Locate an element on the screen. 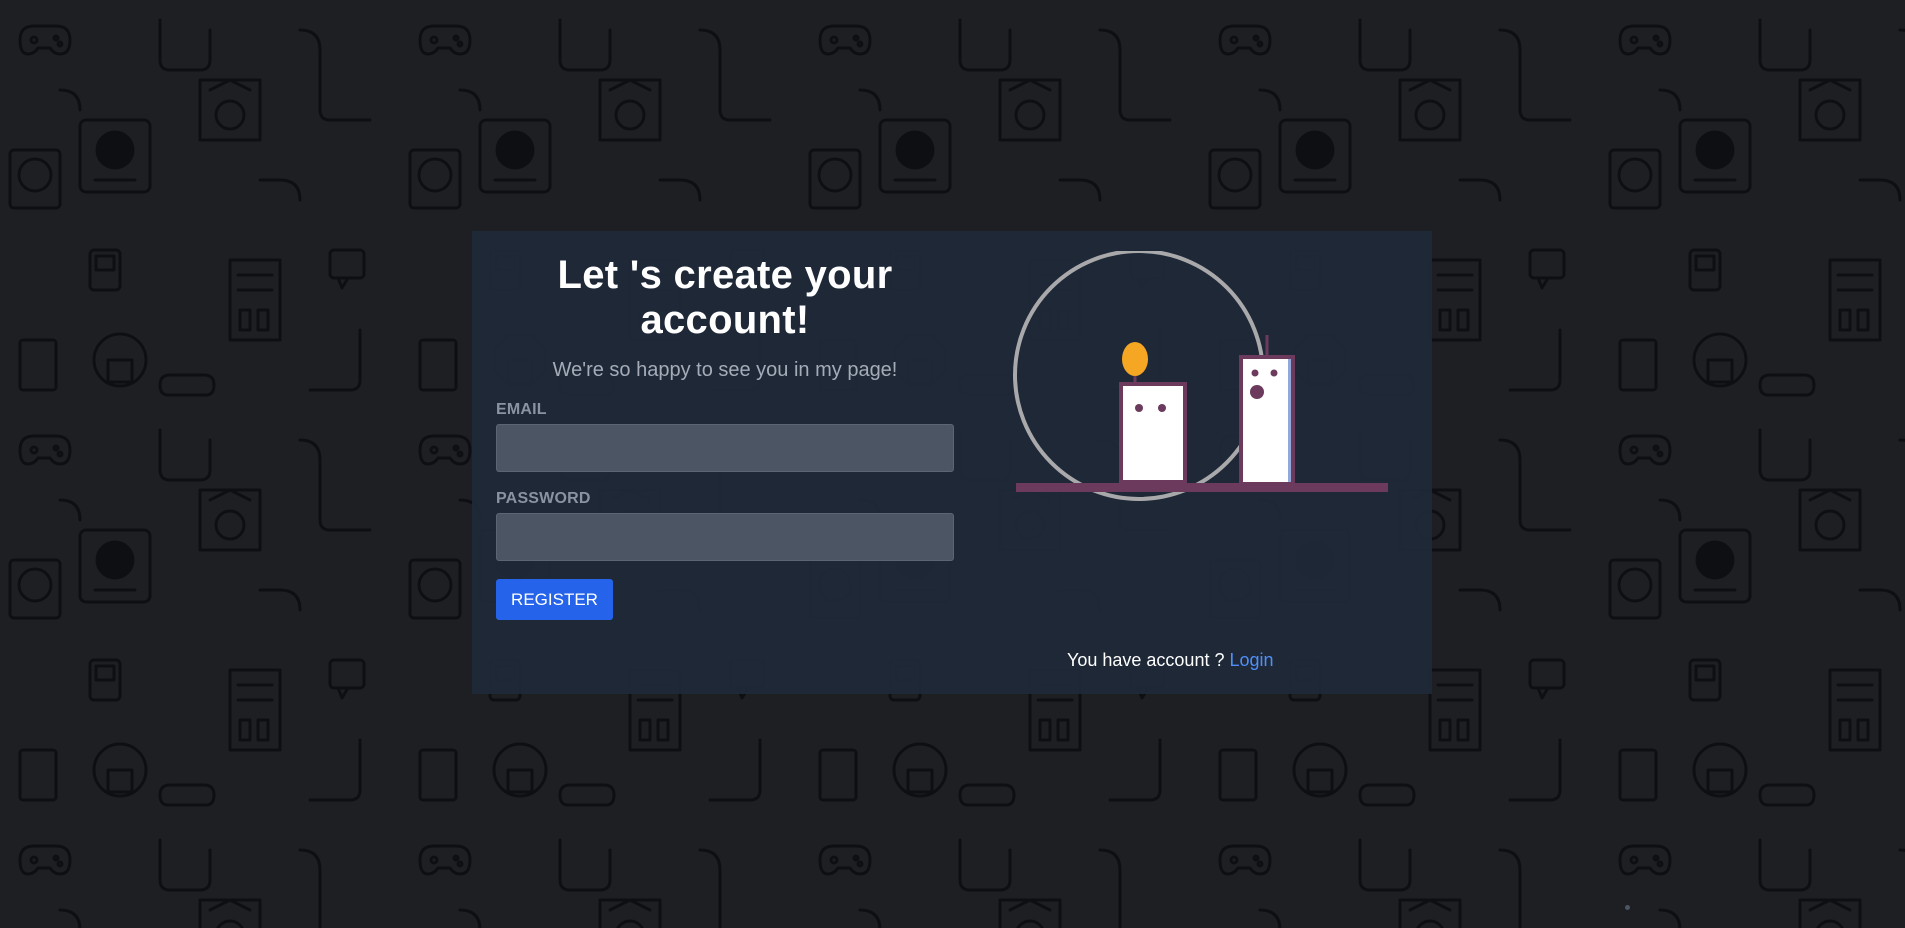 This screenshot has height=928, width=1905. candles-illustration is located at coordinates (1200, 376).